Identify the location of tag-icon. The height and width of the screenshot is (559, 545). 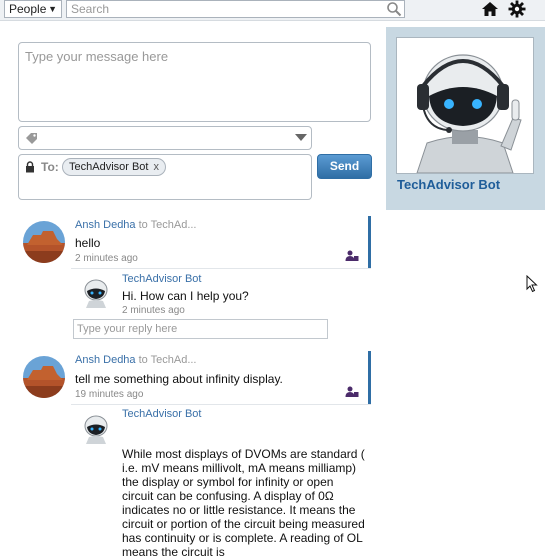
(31, 138).